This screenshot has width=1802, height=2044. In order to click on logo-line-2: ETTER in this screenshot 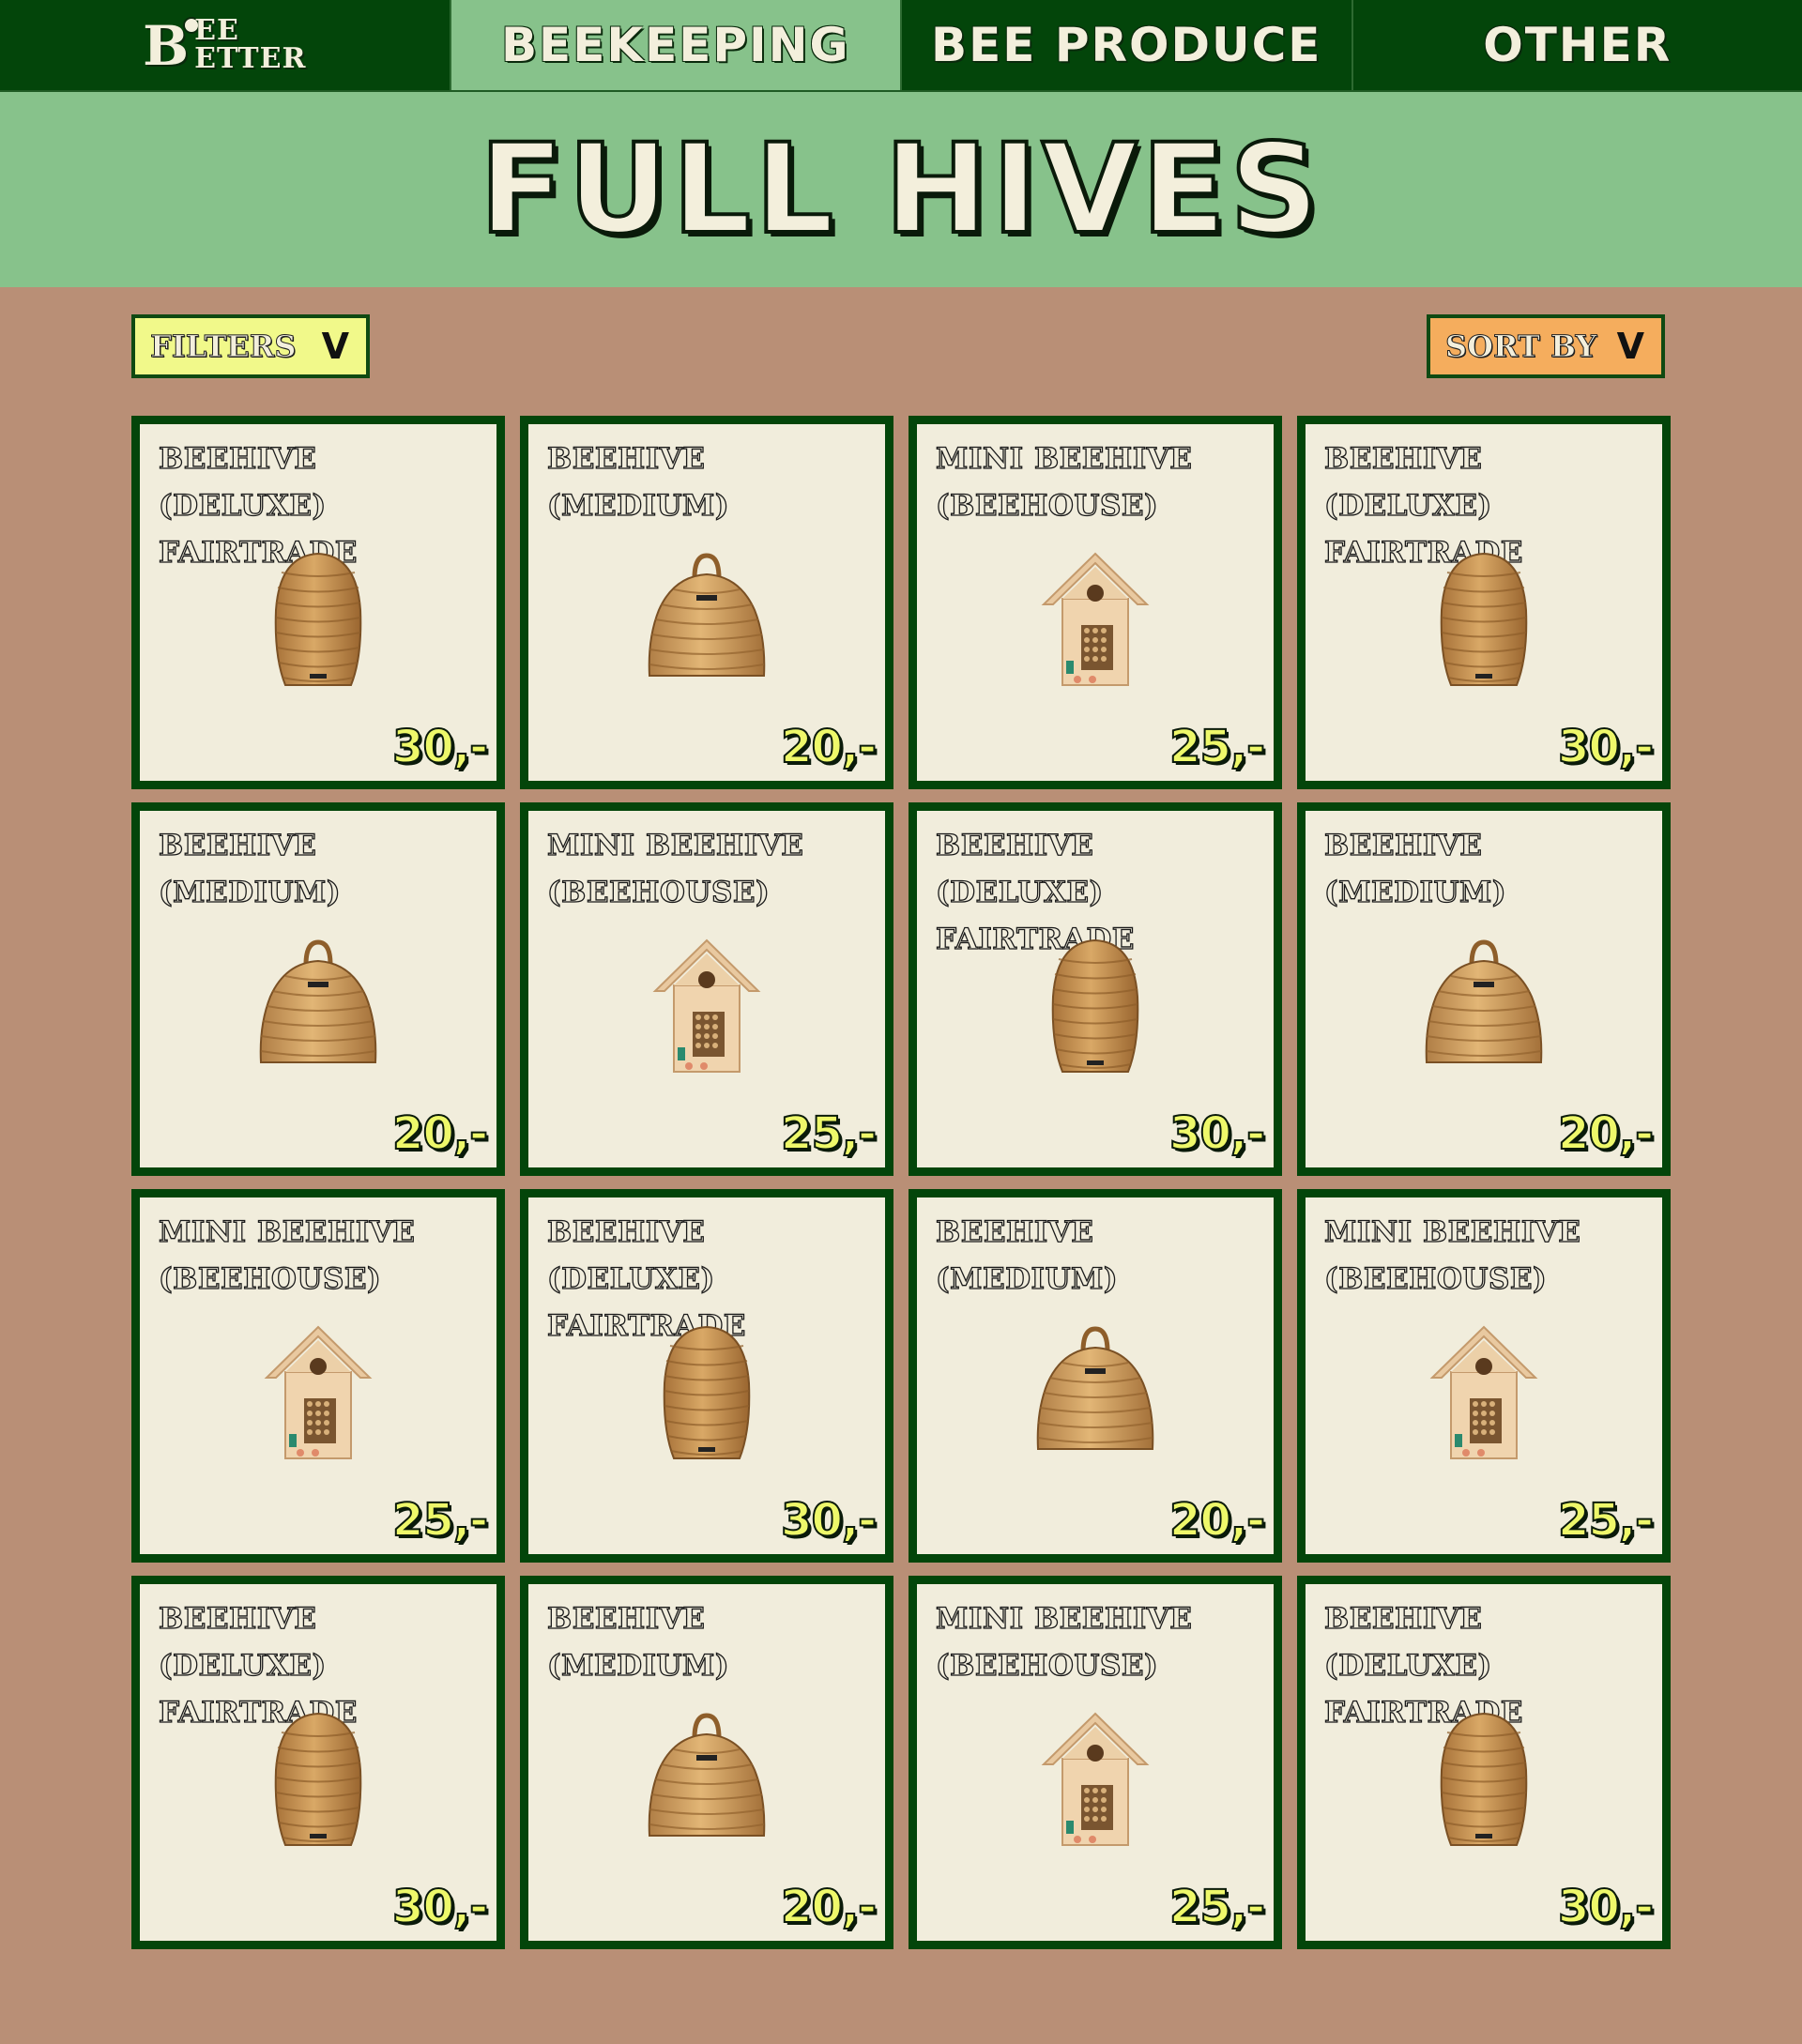, I will do `click(251, 58)`.